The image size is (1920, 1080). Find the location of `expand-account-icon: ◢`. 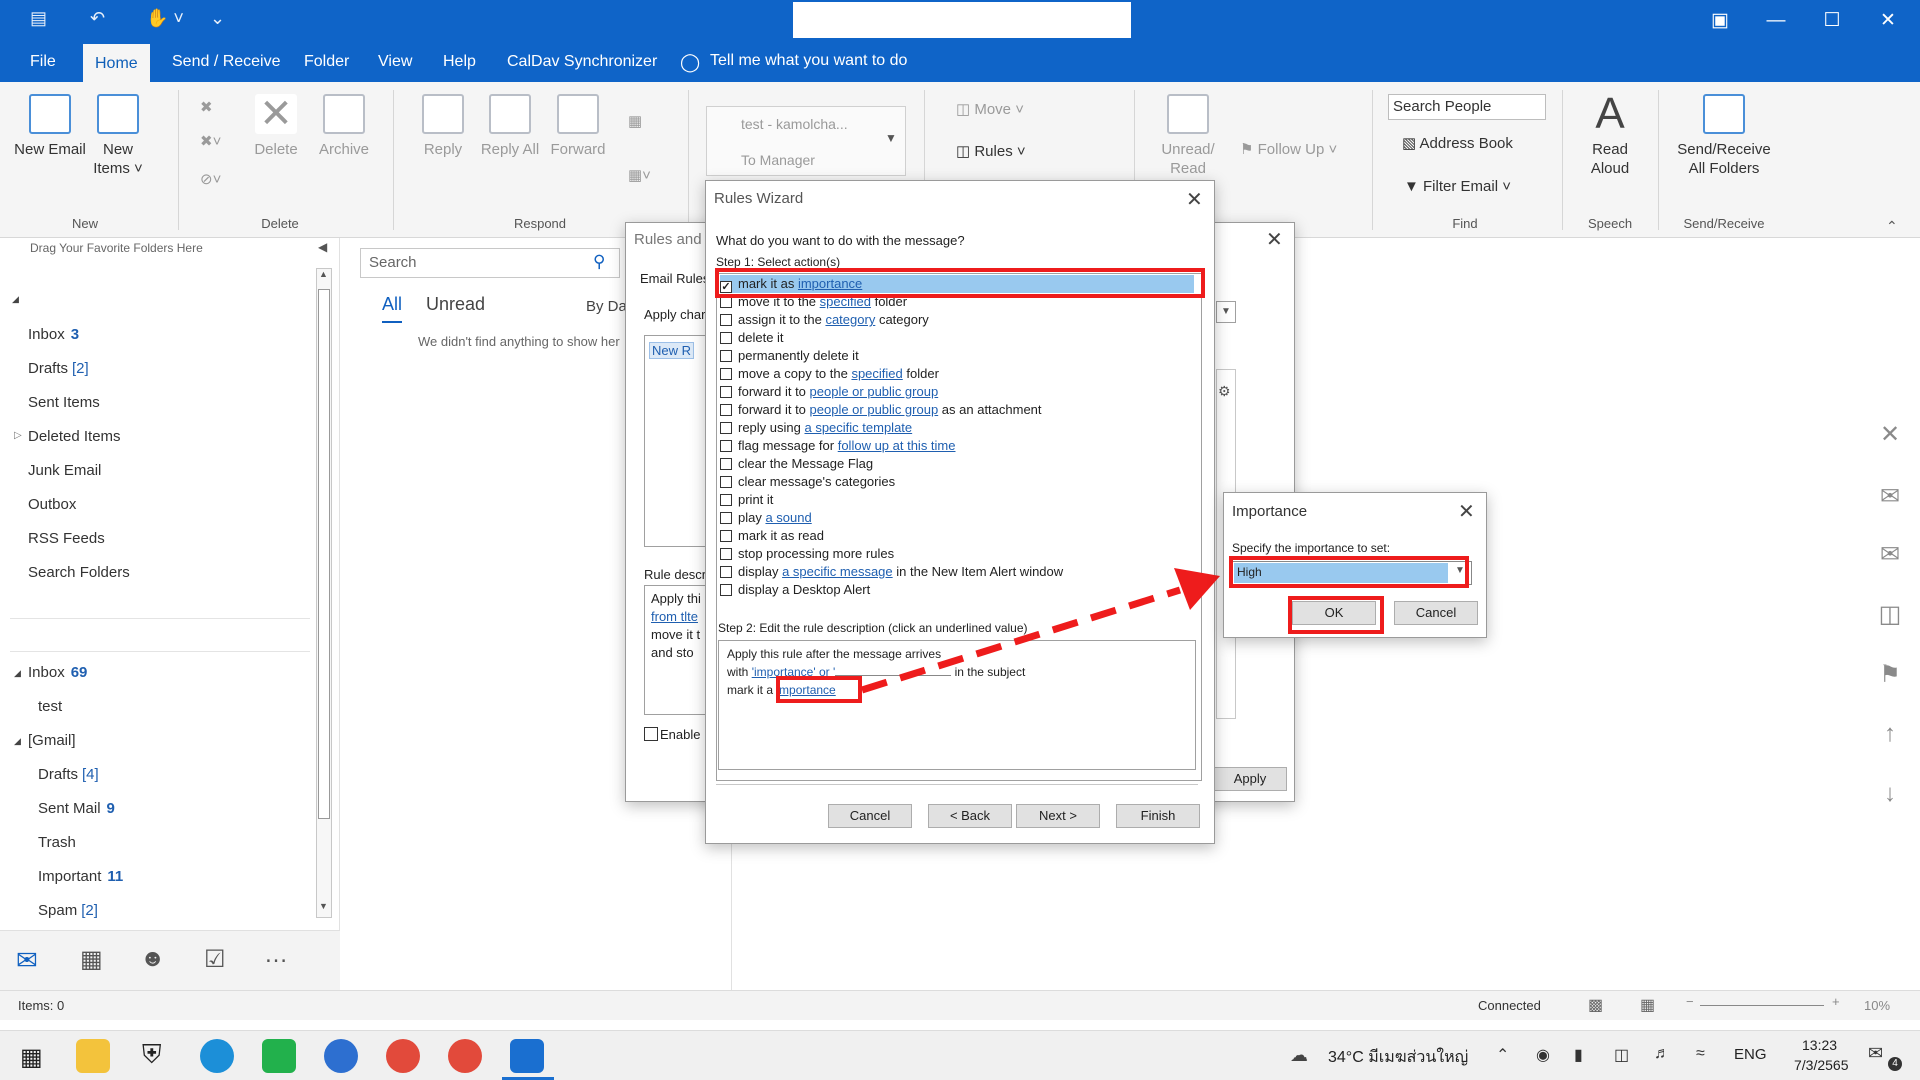

expand-account-icon: ◢ is located at coordinates (15, 299).